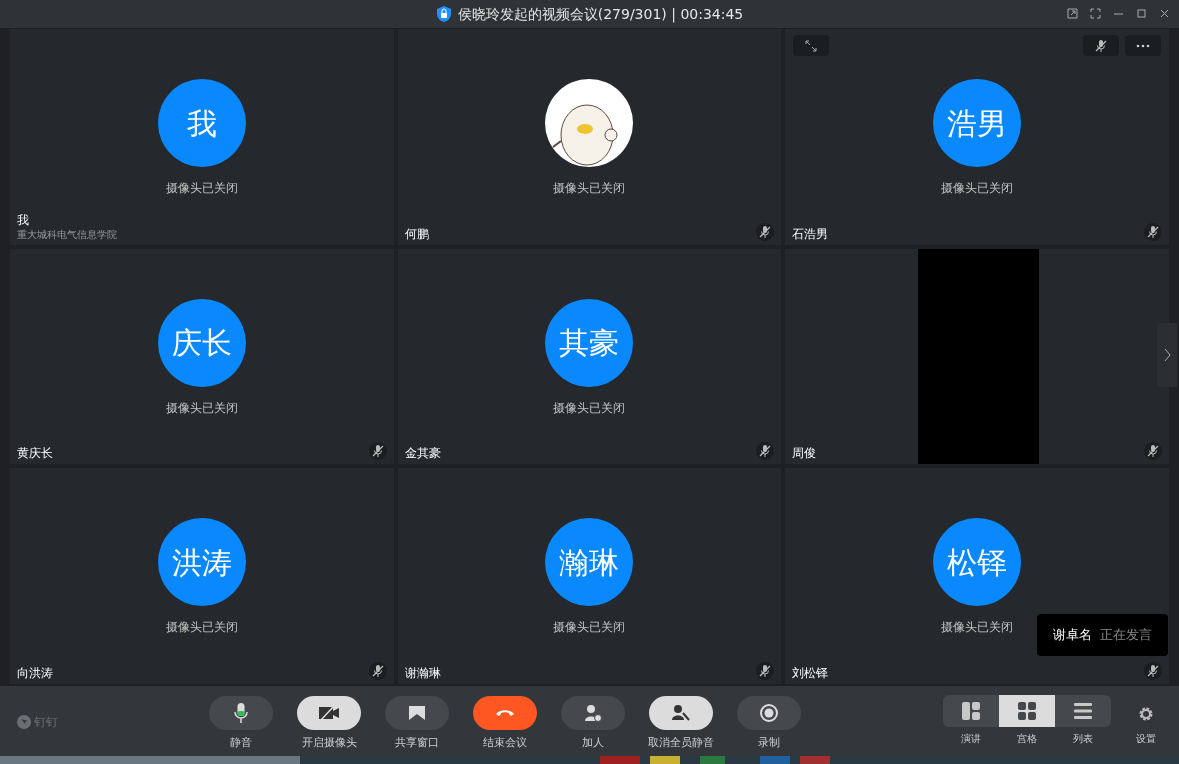 The image size is (1179, 764). I want to click on participant-name: 黄庆长, so click(35, 453).